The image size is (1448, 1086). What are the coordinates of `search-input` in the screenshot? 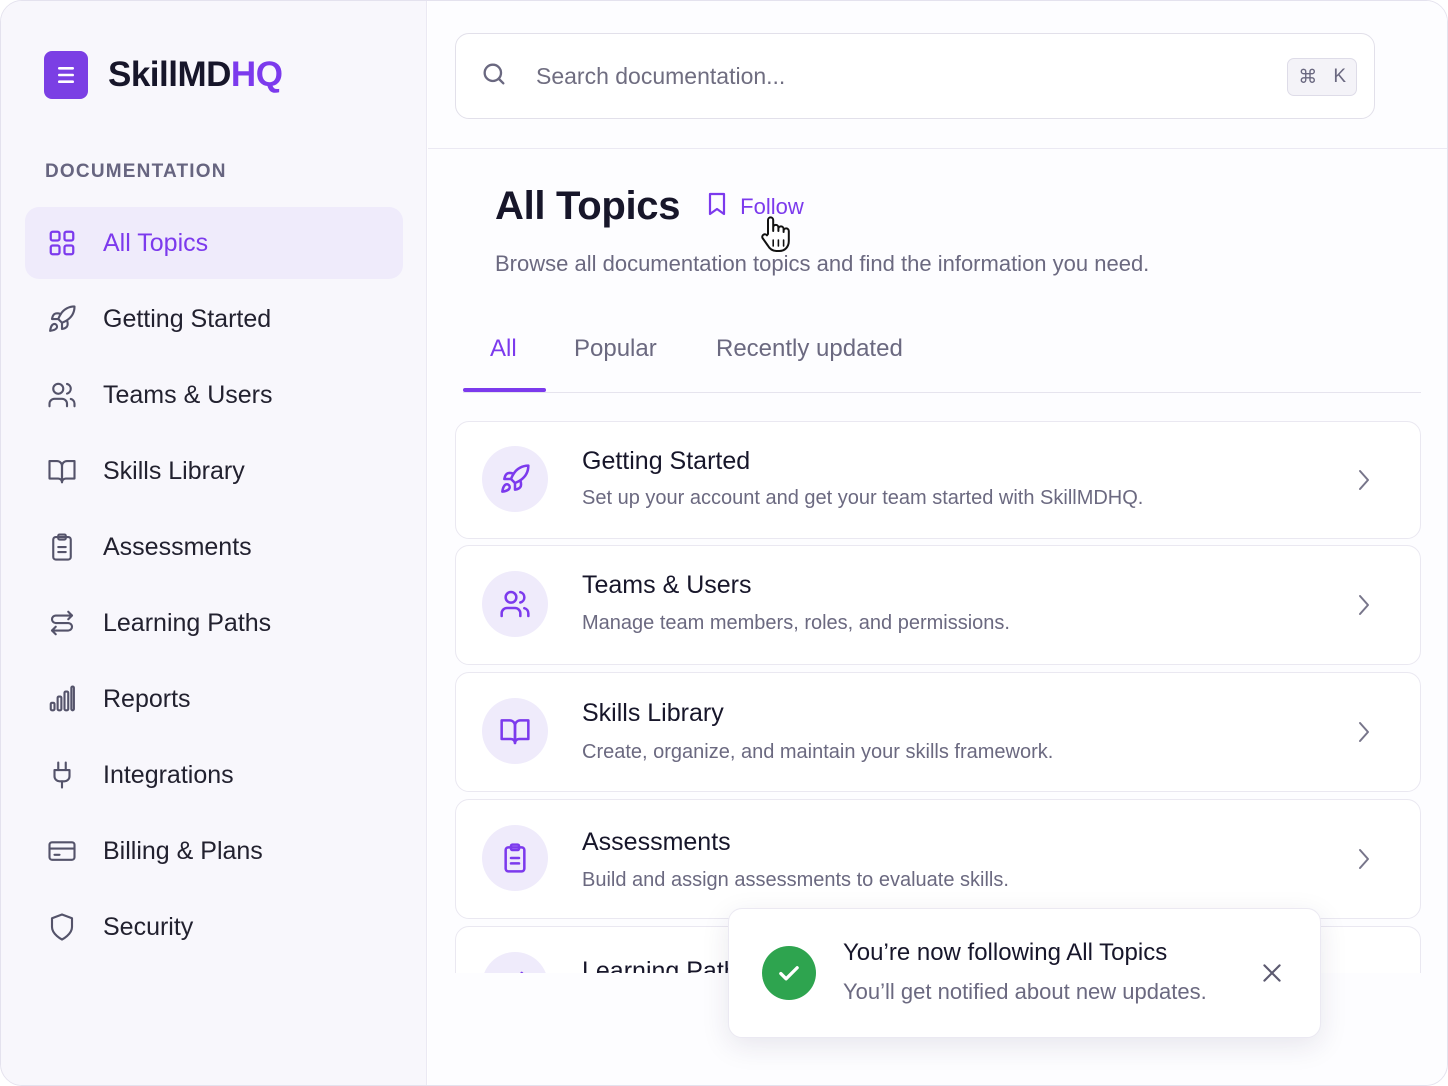 It's located at (886, 76).